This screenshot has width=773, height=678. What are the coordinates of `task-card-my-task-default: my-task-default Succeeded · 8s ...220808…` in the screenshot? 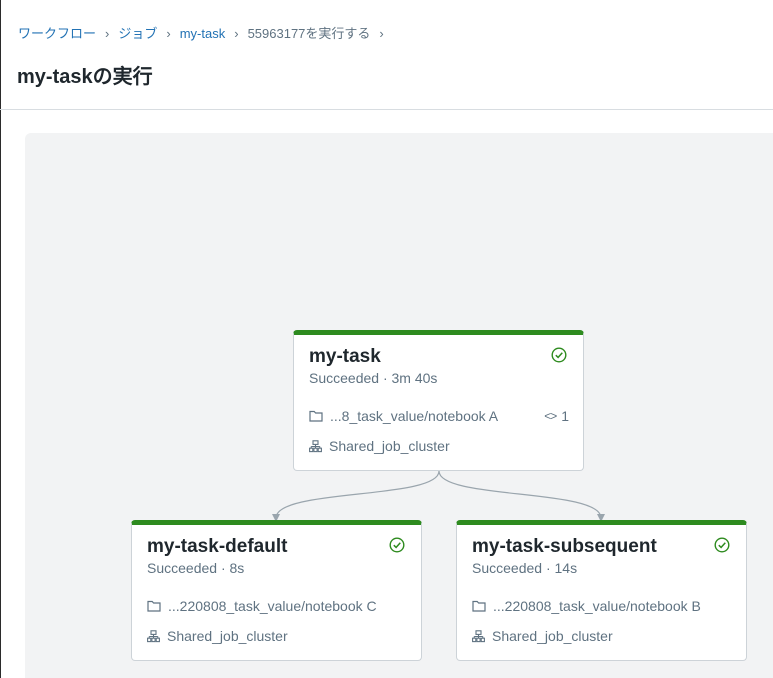 It's located at (276, 590).